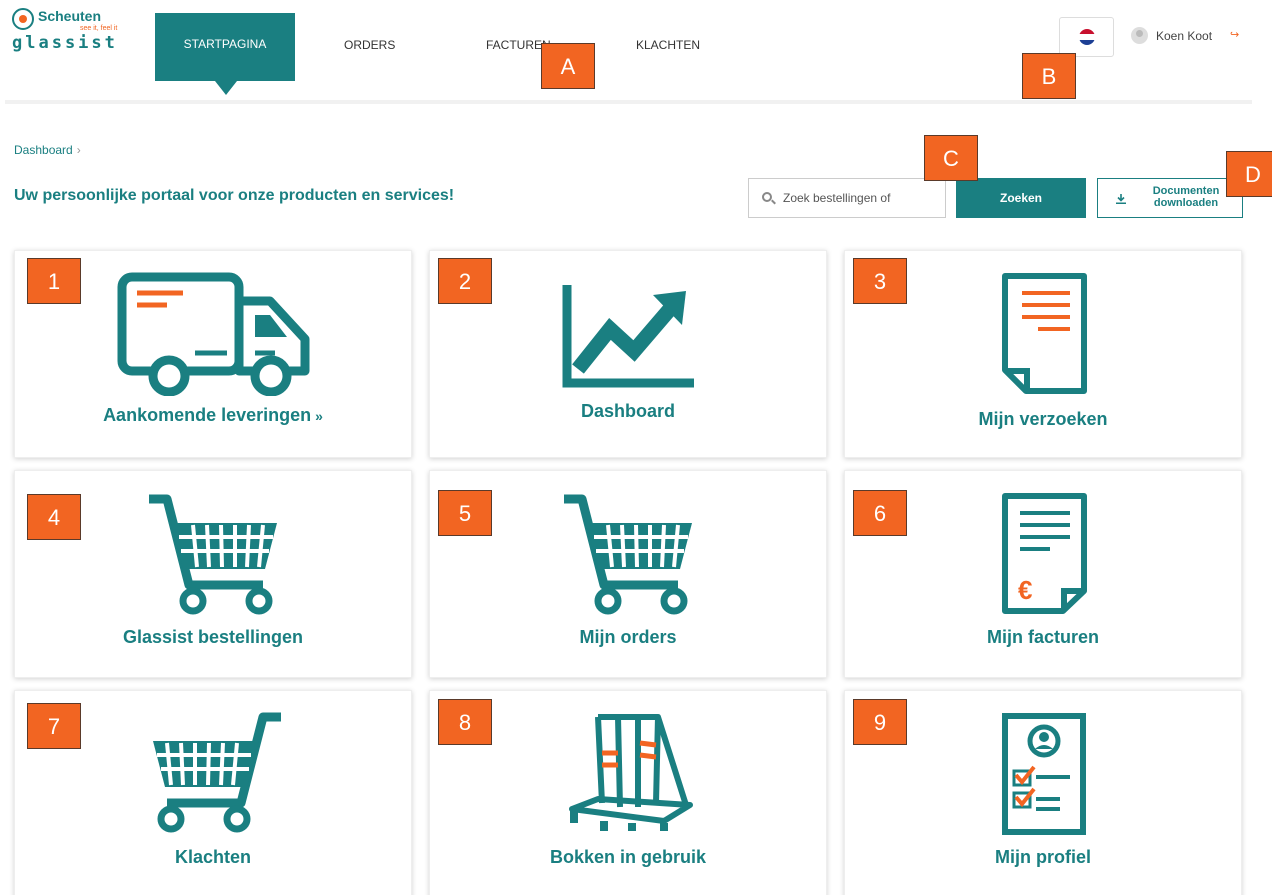 The image size is (1272, 895). What do you see at coordinates (880, 281) in the screenshot?
I see `marker-3: 3` at bounding box center [880, 281].